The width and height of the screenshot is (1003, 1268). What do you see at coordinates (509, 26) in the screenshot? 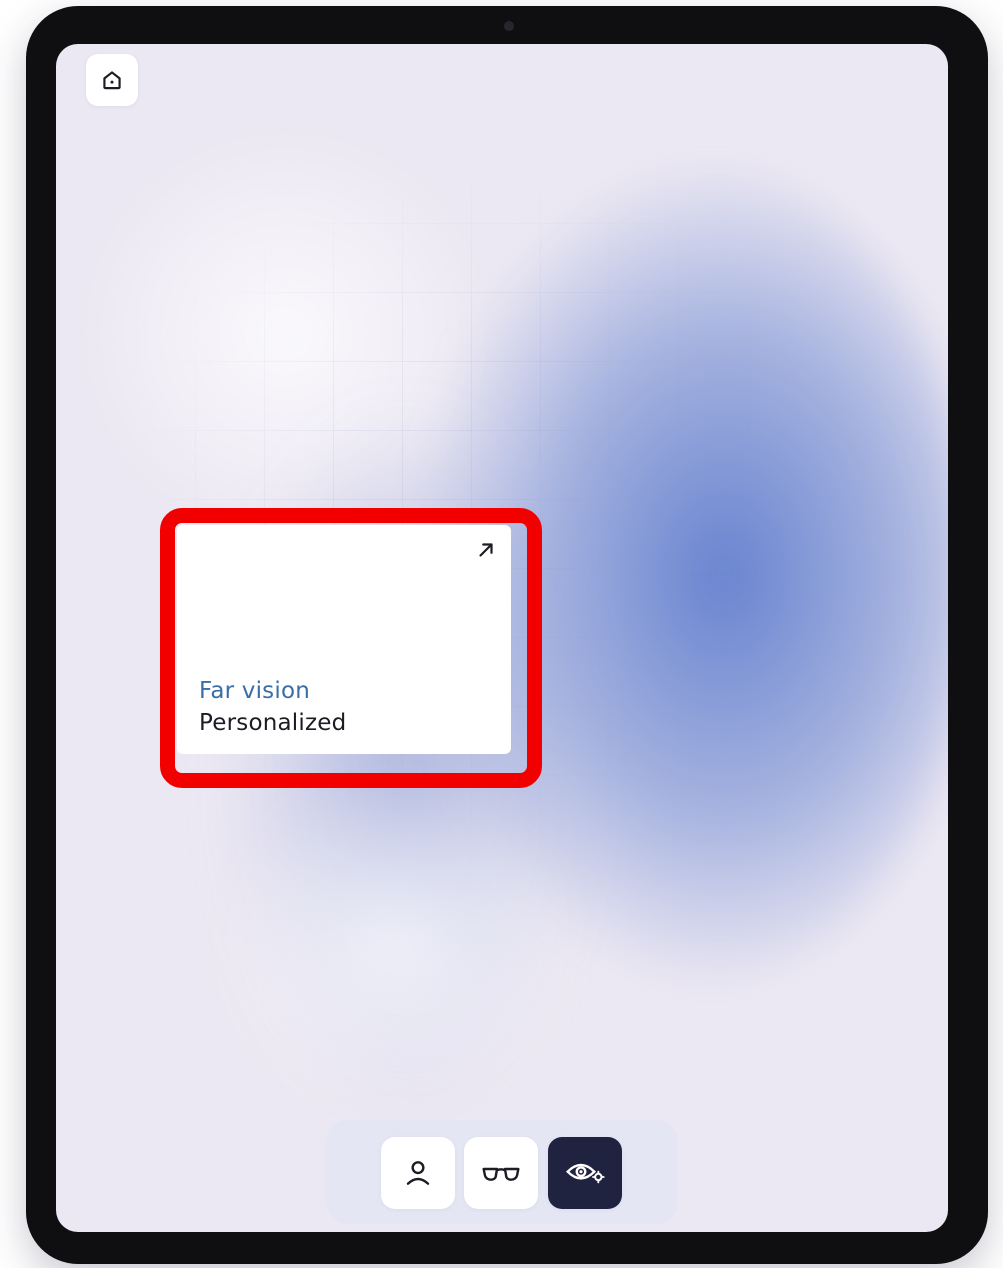
I see `front-camera` at bounding box center [509, 26].